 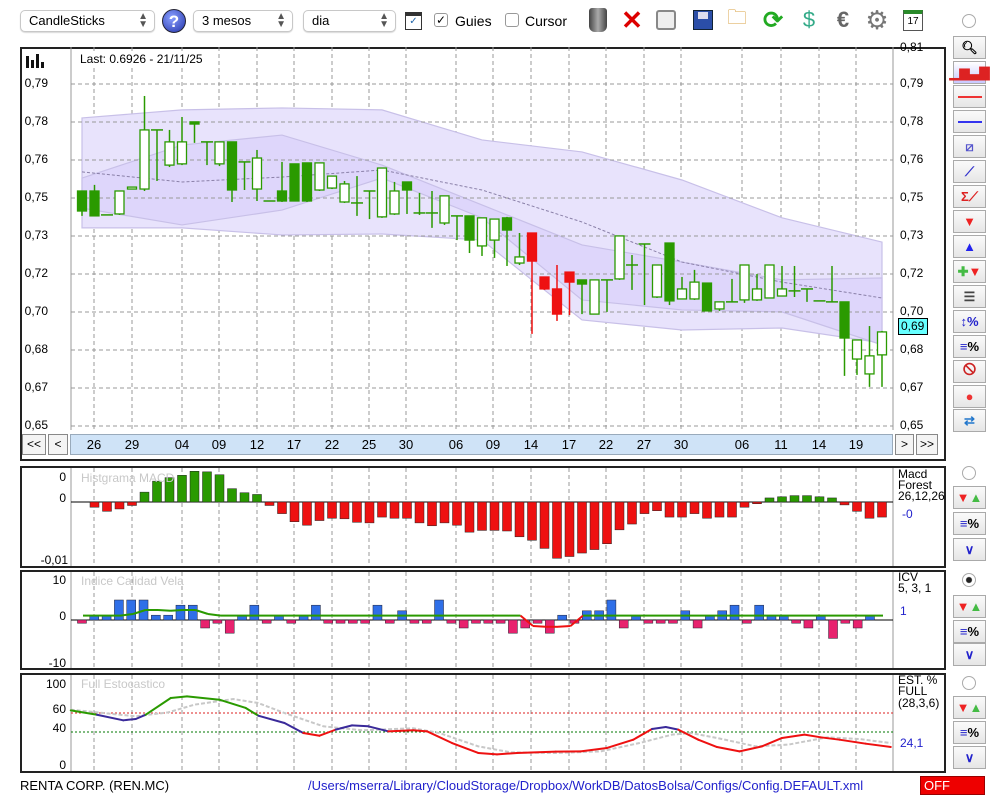 What do you see at coordinates (481, 444) in the screenshot?
I see `date-strip` at bounding box center [481, 444].